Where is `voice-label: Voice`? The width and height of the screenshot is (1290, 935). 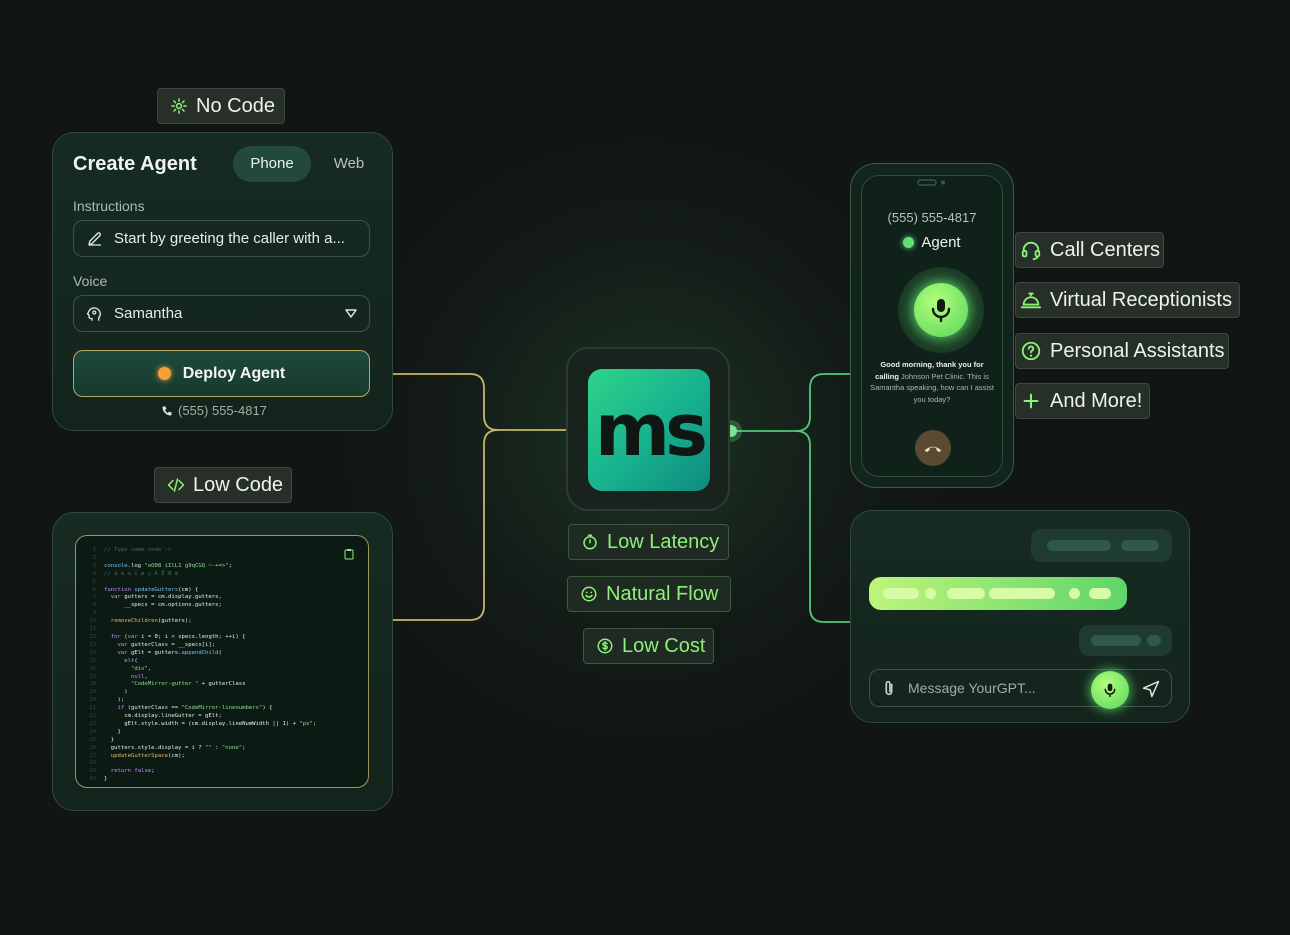 voice-label: Voice is located at coordinates (90, 281).